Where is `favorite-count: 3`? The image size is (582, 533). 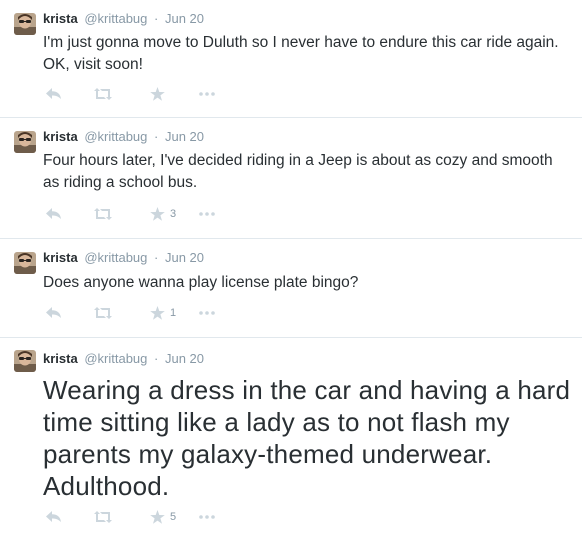
favorite-count: 3 is located at coordinates (173, 214).